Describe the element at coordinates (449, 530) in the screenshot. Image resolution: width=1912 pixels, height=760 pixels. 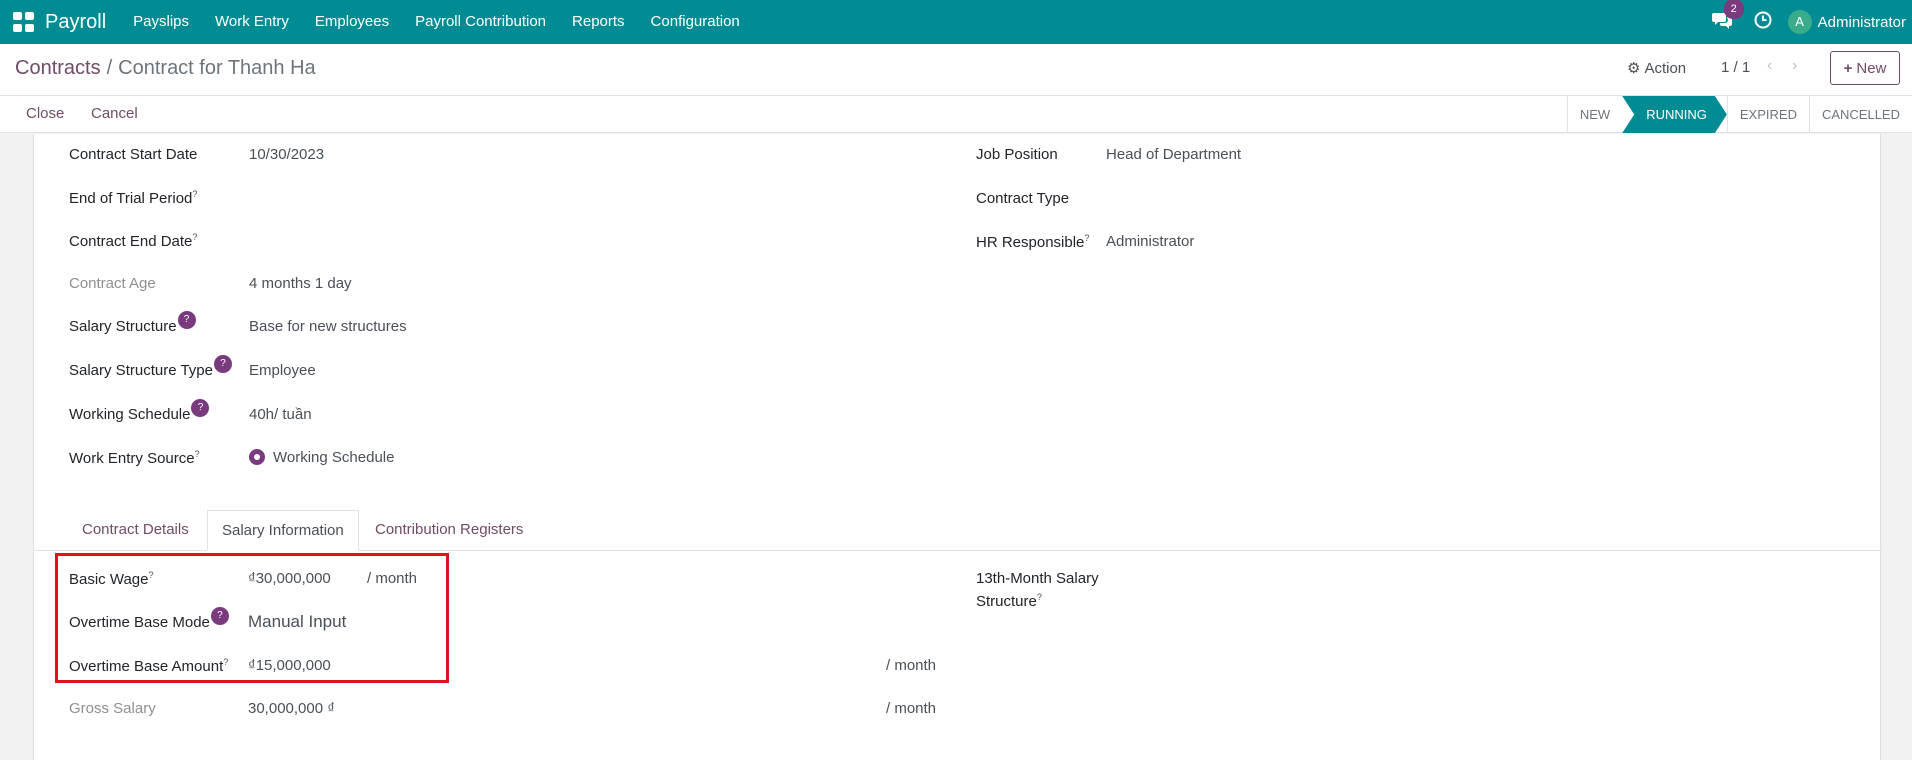
I see `tab-contribution-registers: Contribution Registers` at that location.